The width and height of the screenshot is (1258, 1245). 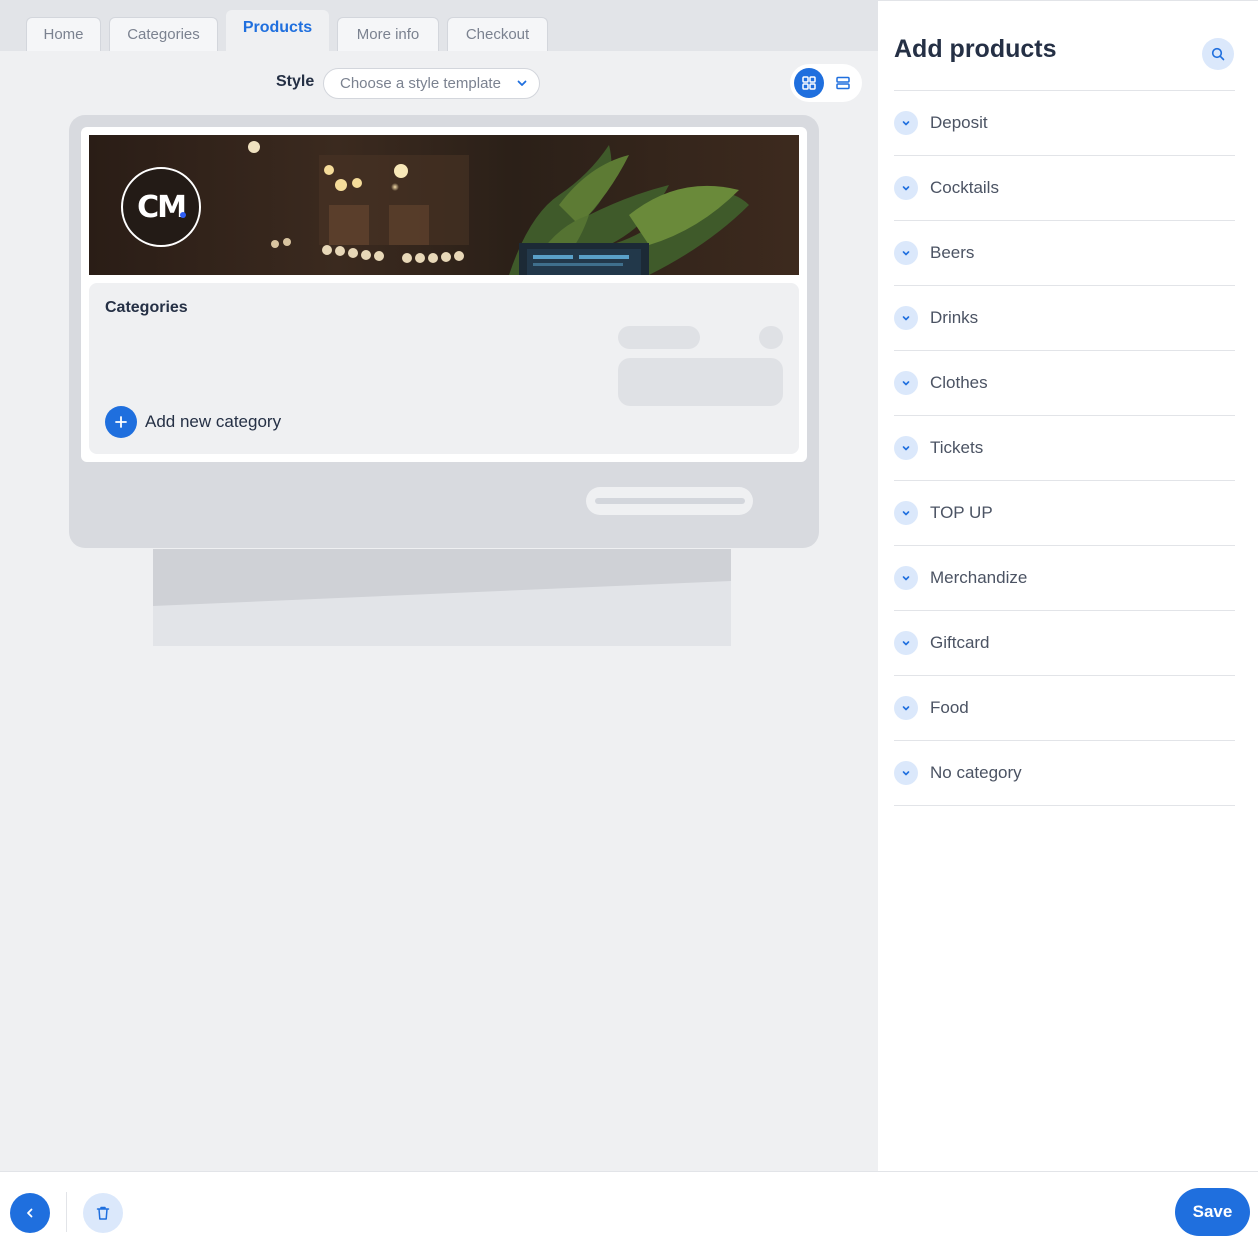 I want to click on tab-more-info: More info, so click(x=388, y=34).